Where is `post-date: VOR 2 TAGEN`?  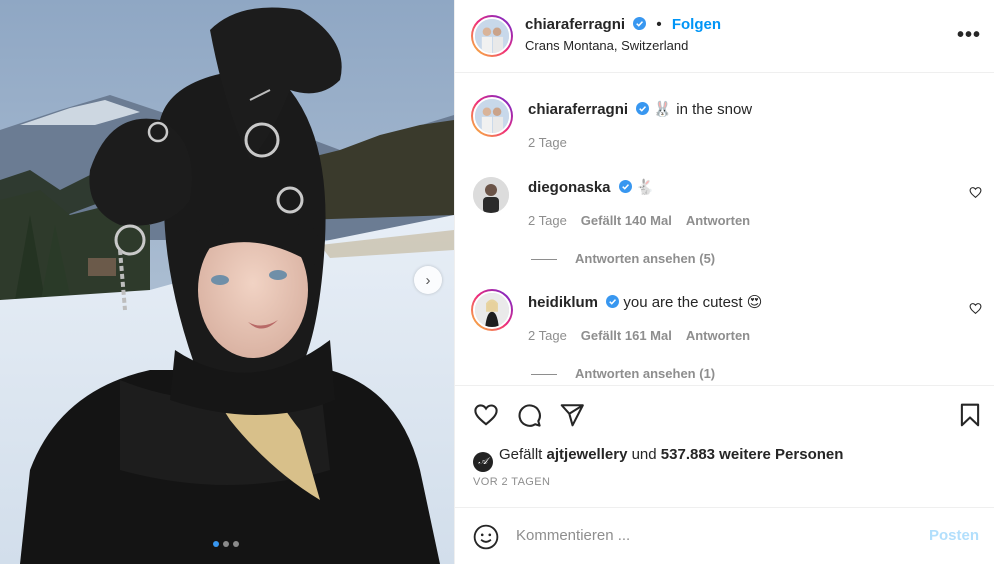
post-date: VOR 2 TAGEN is located at coordinates (511, 482).